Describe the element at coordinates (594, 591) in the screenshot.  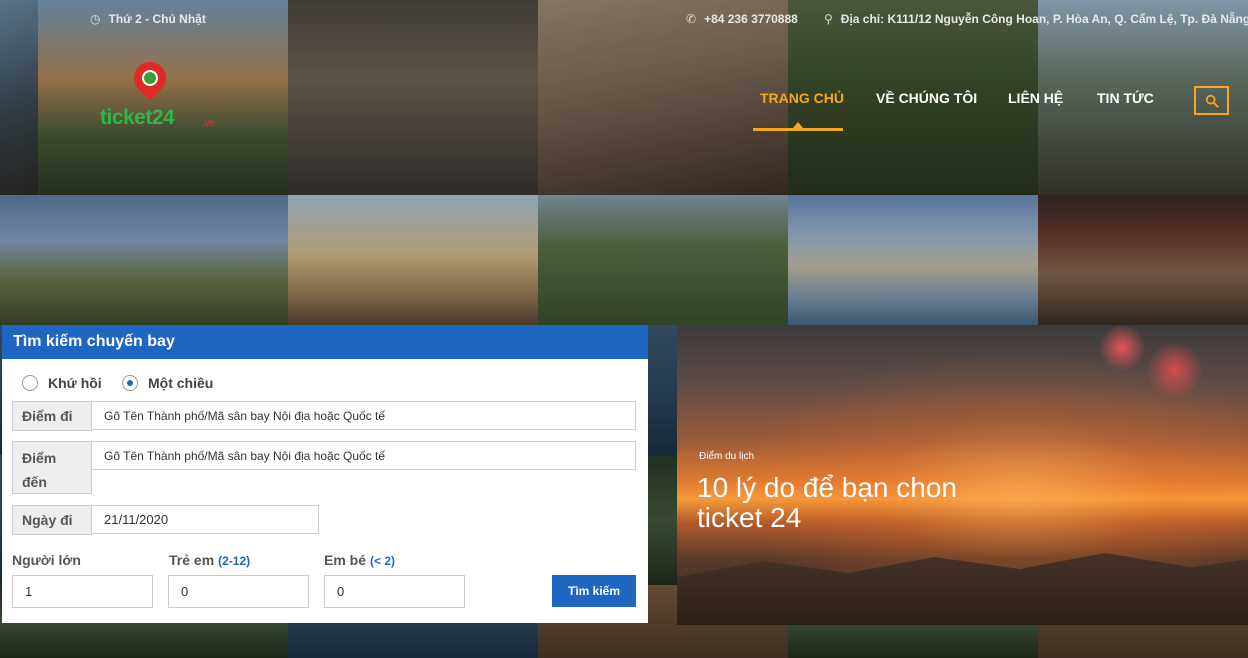
I see `search-flights-button: Tìm kiếm` at that location.